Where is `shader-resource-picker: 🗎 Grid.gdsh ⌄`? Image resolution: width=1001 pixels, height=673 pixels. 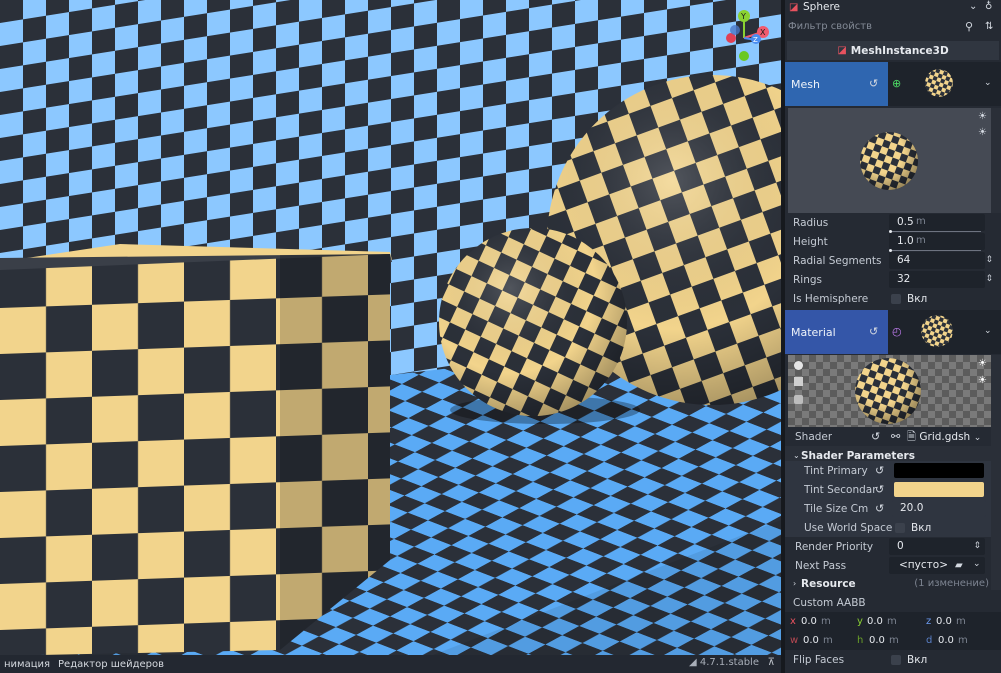 shader-resource-picker: 🗎 Grid.gdsh ⌄ is located at coordinates (944, 437).